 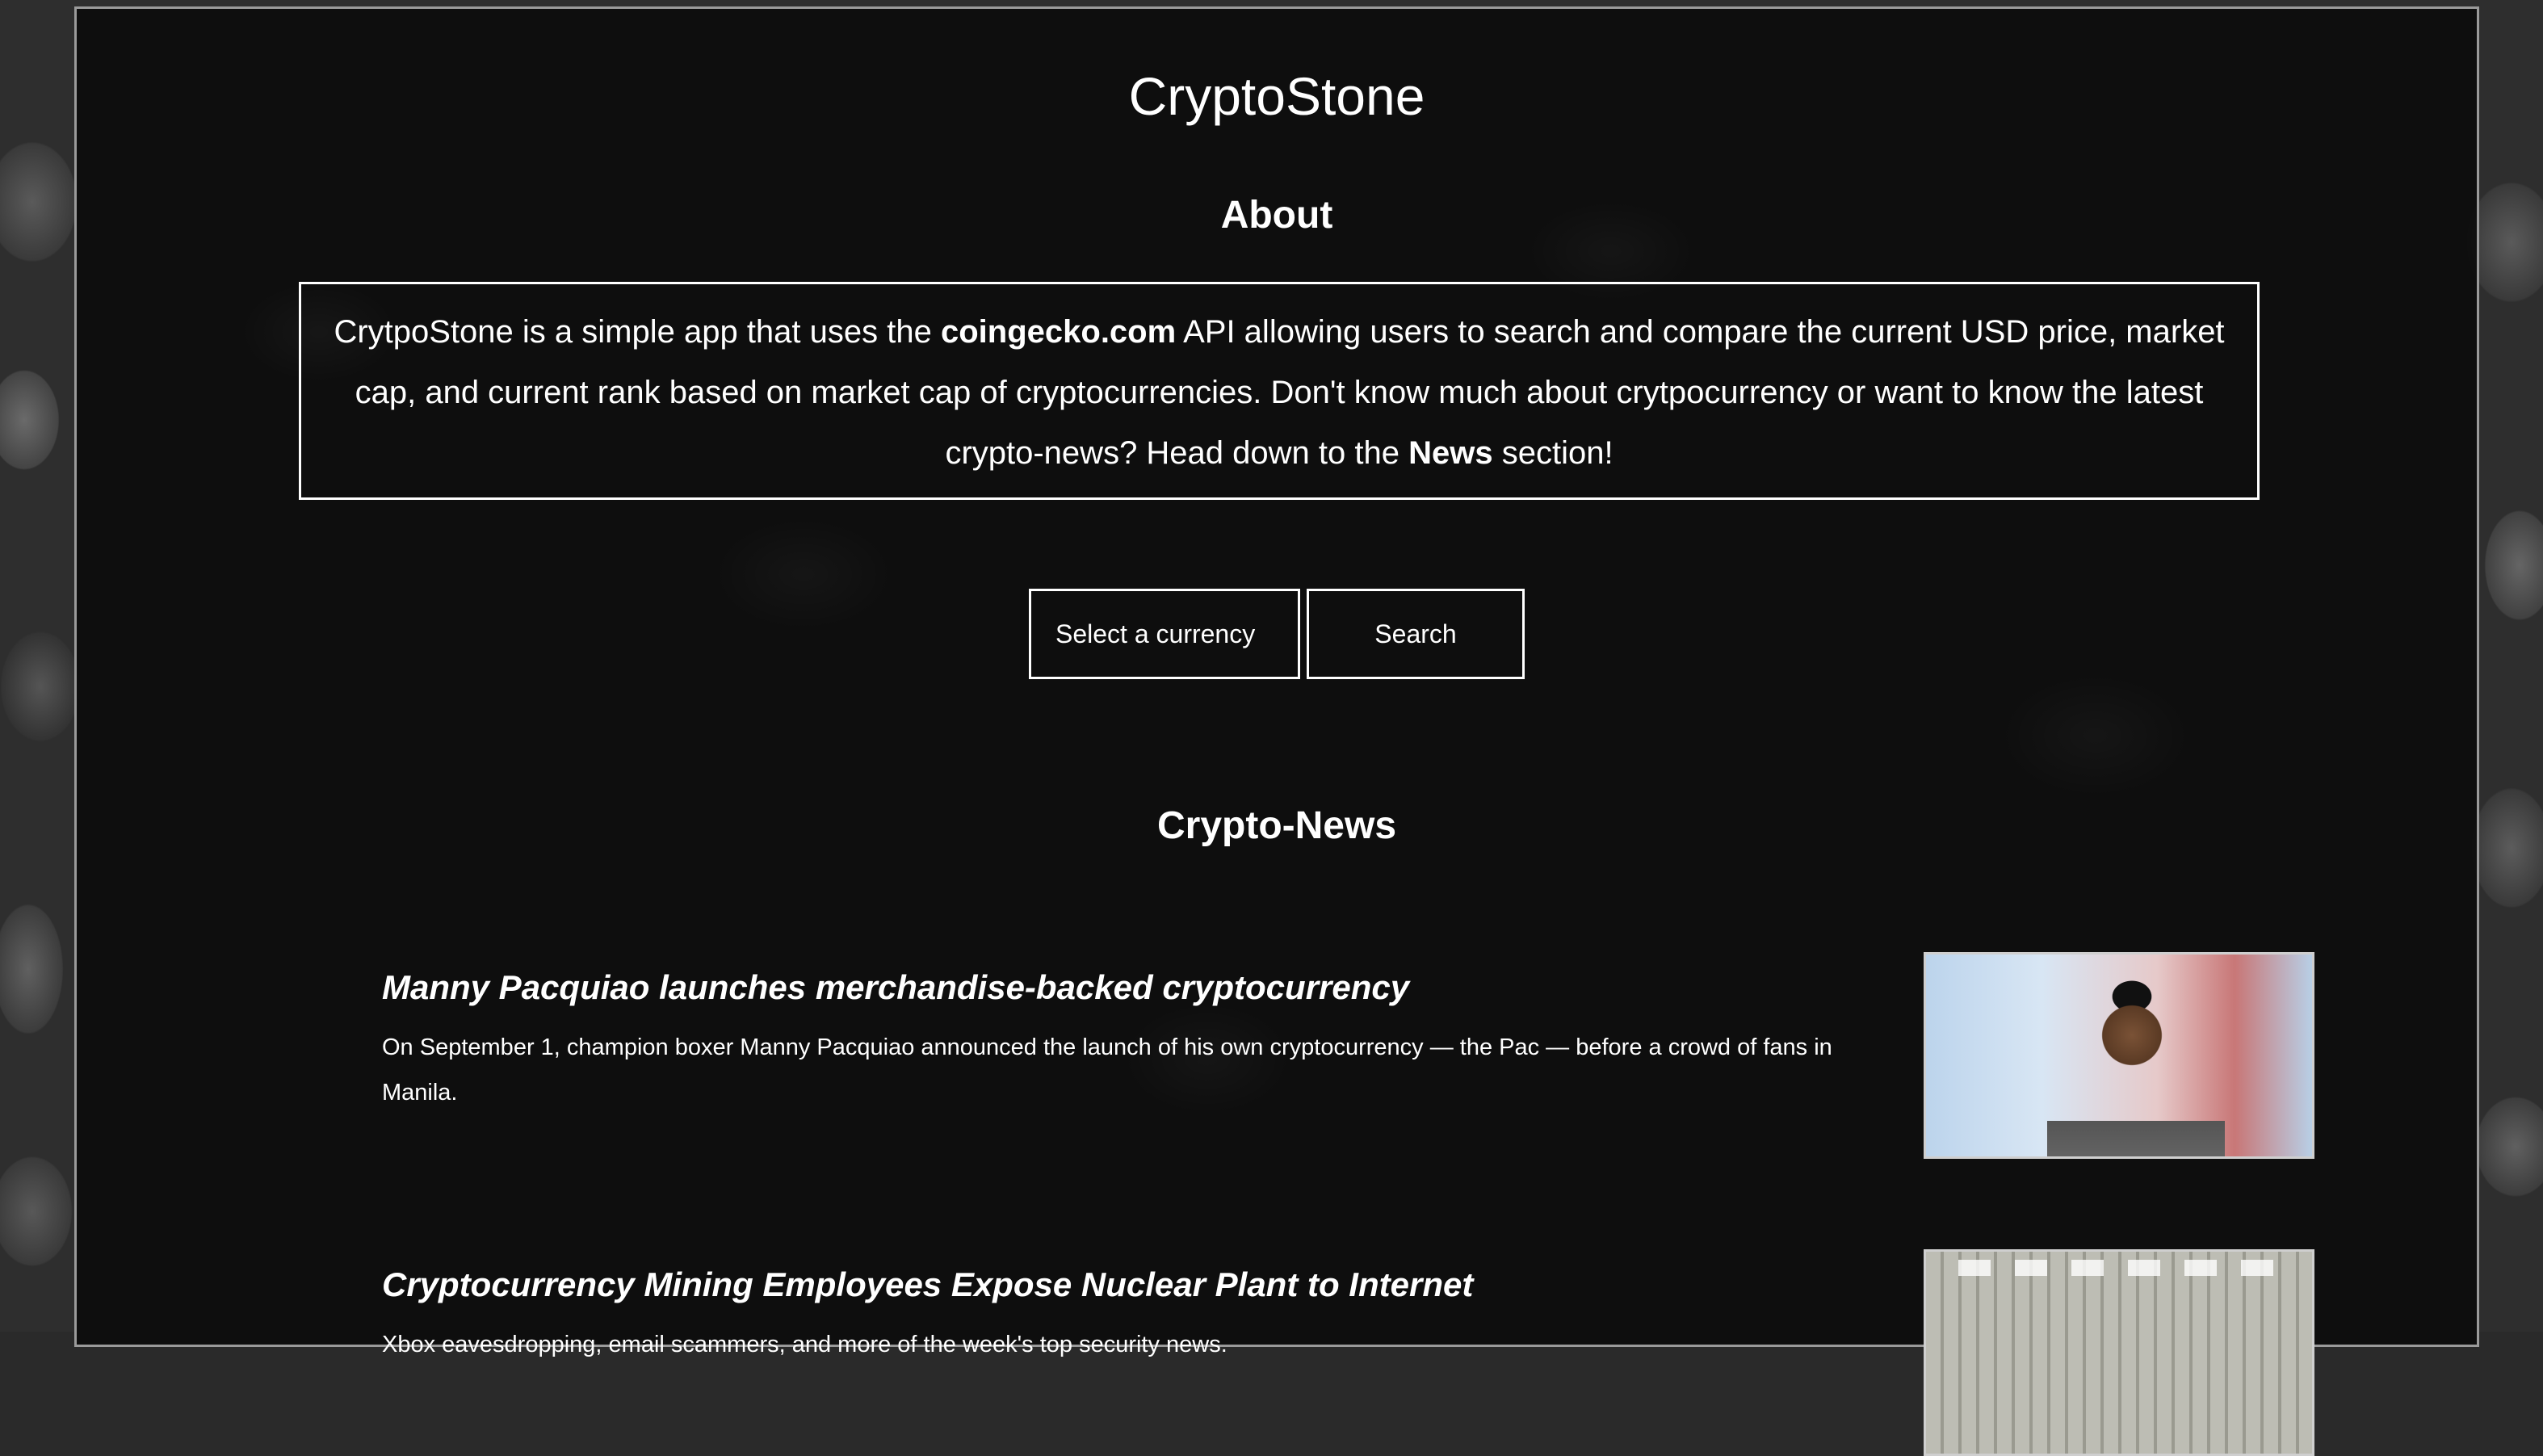 I want to click on currency-select: Select a currency, so click(x=1164, y=634).